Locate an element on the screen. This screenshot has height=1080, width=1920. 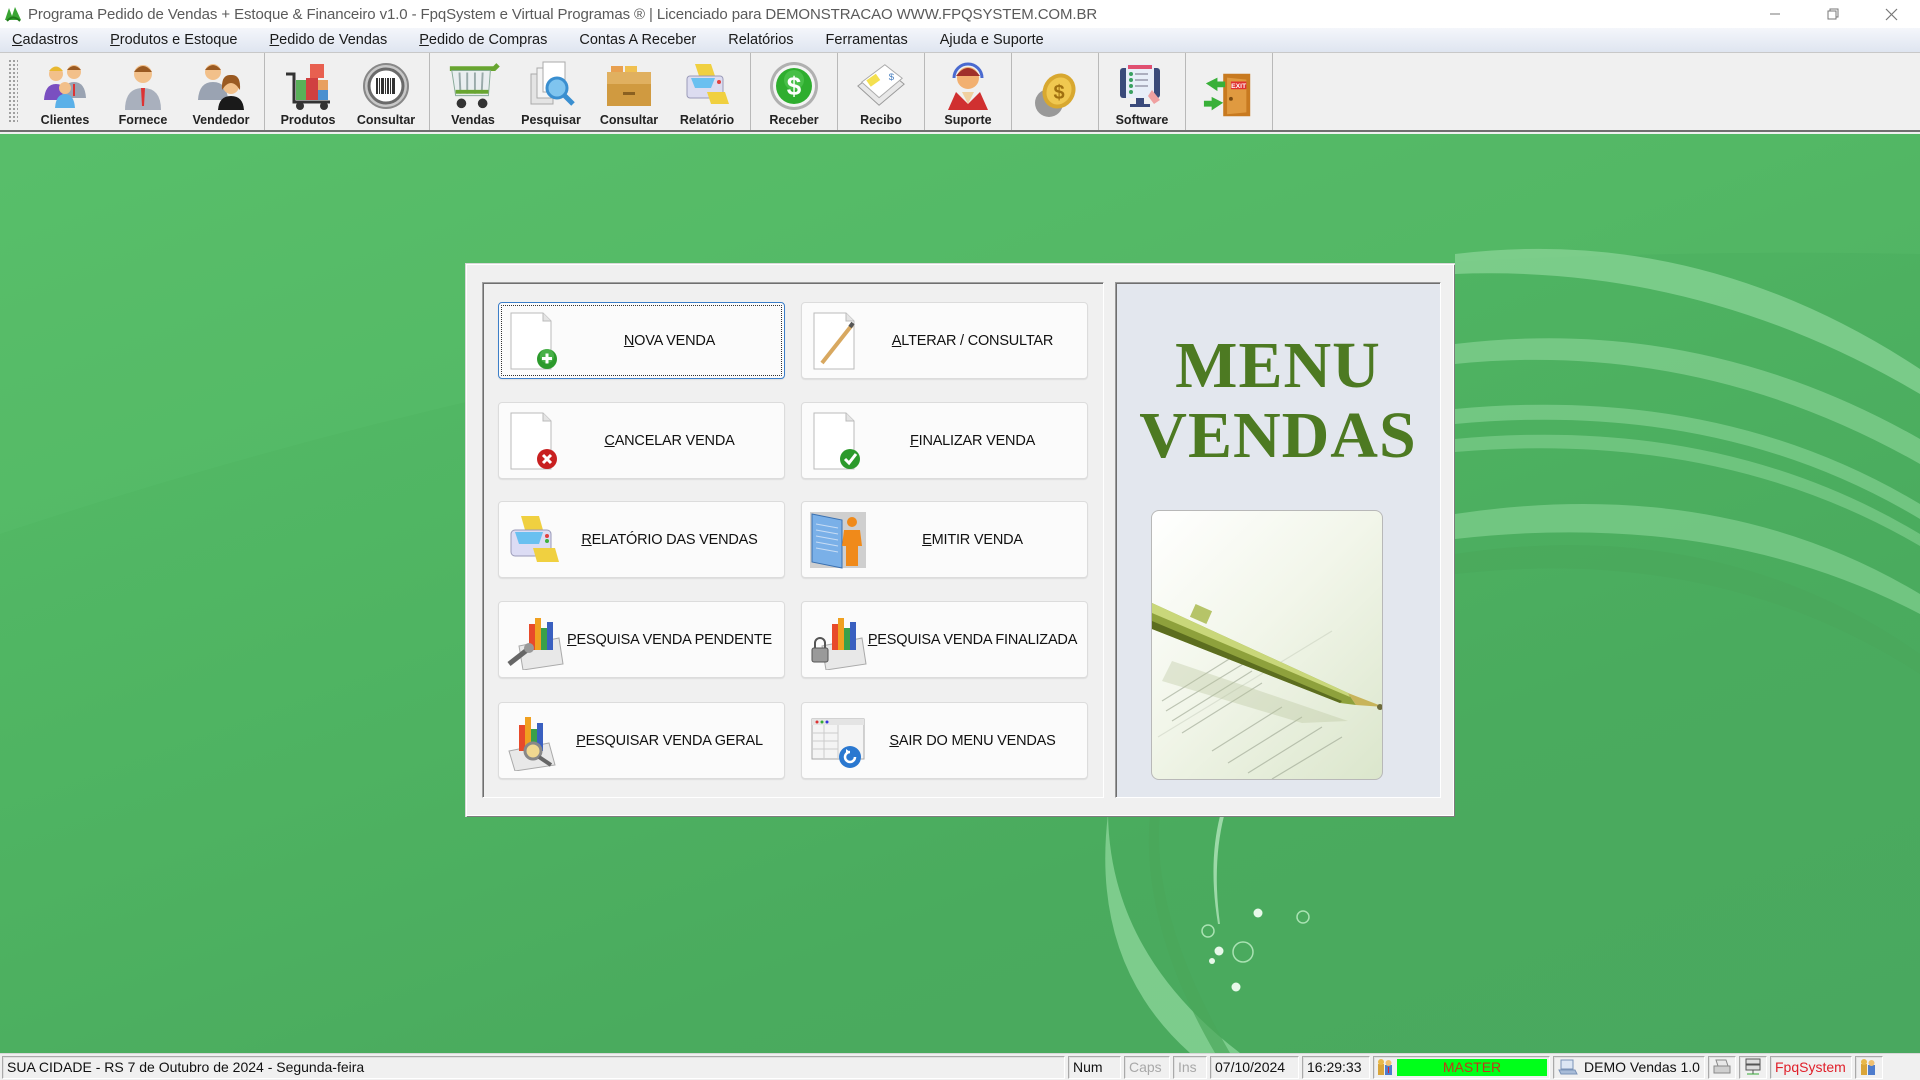
emitir-venda-button: E MITIR VENDA is located at coordinates (944, 539).